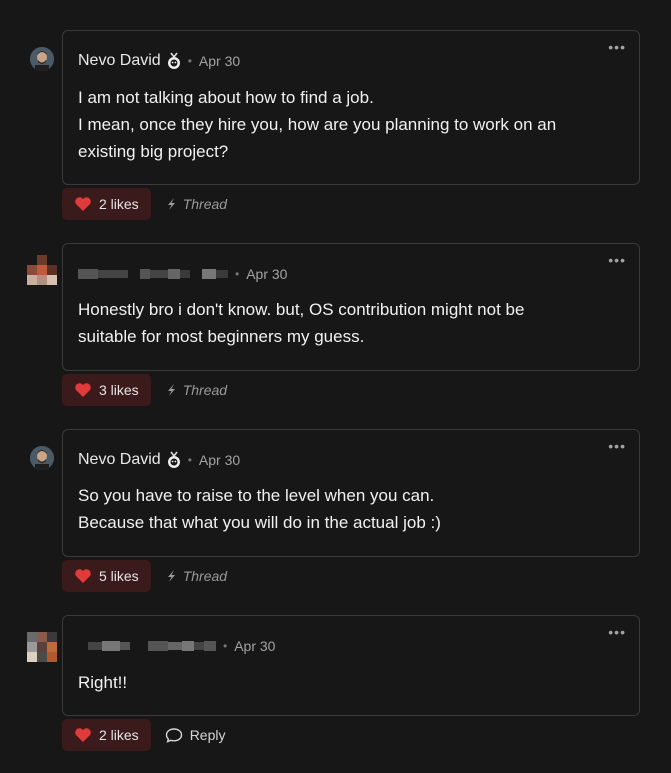  What do you see at coordinates (119, 576) in the screenshot?
I see `like-count: 5 likes` at bounding box center [119, 576].